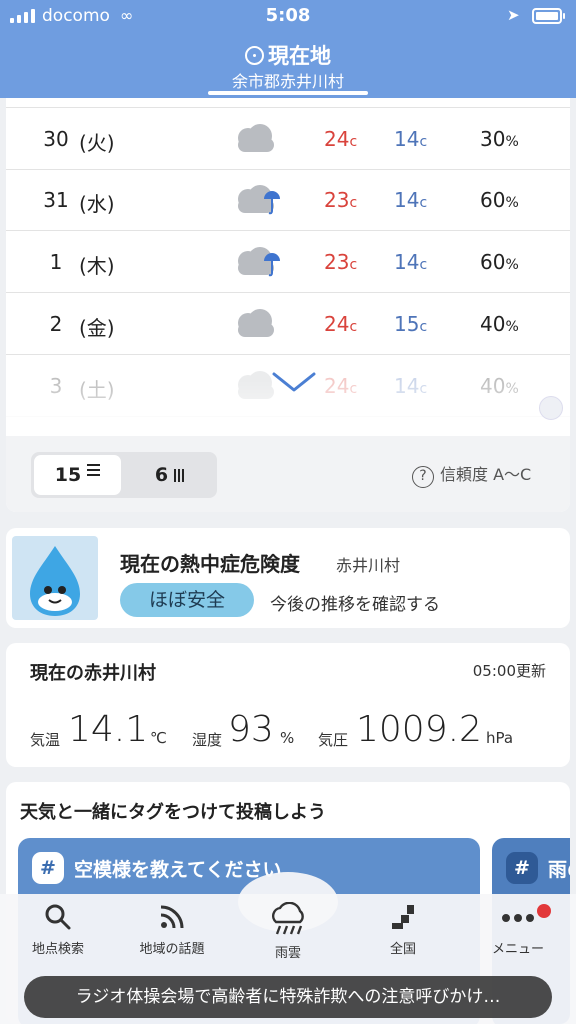  I want to click on location-arrow-icon: ➤, so click(513, 15).